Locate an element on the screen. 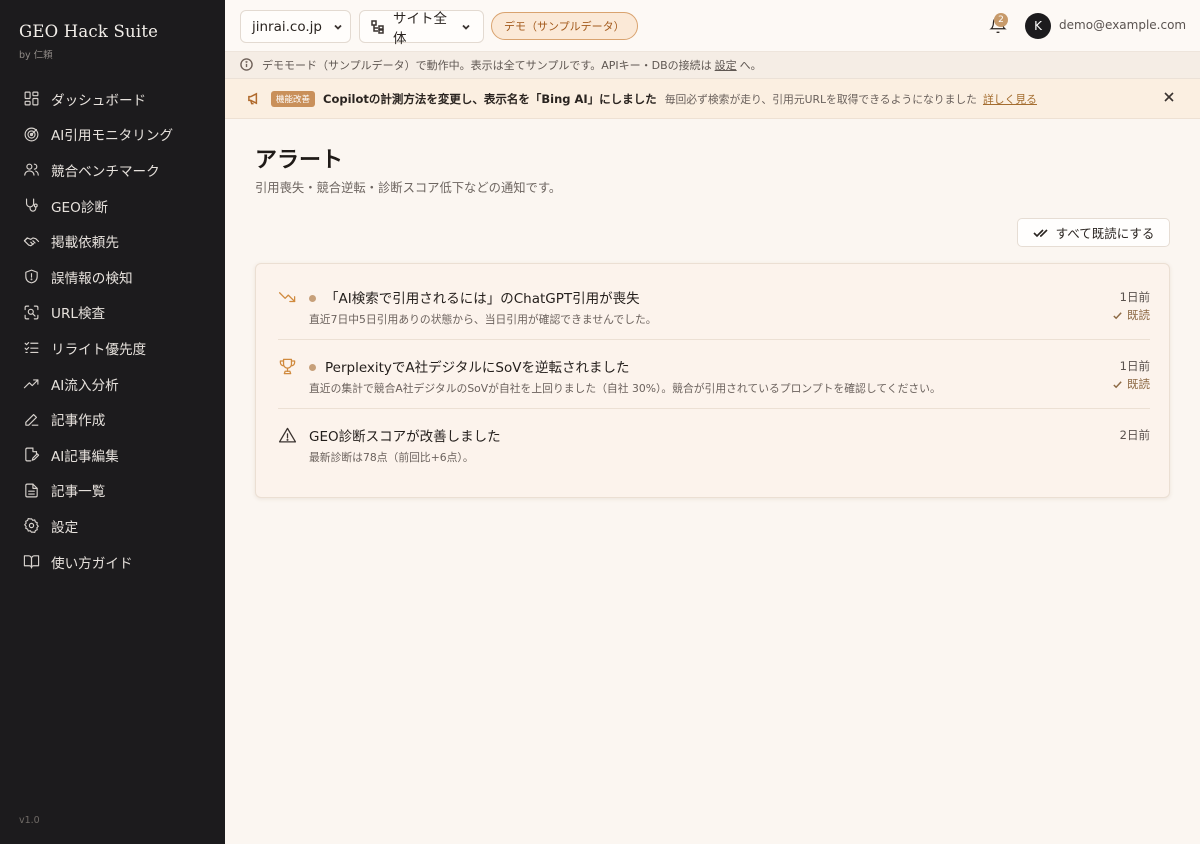 This screenshot has width=1200, height=844. radar-icon is located at coordinates (31, 134).